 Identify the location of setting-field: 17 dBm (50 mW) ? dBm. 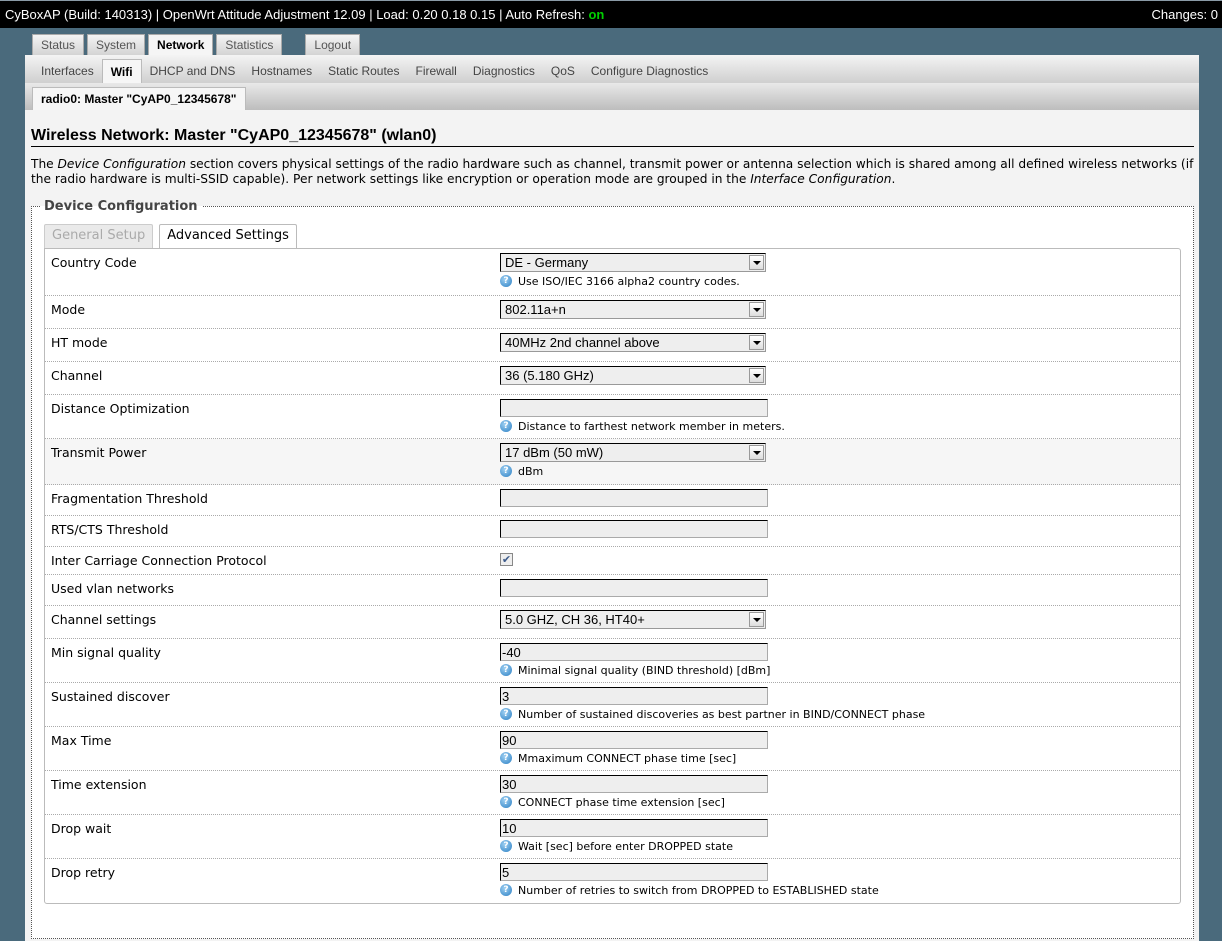
(840, 463).